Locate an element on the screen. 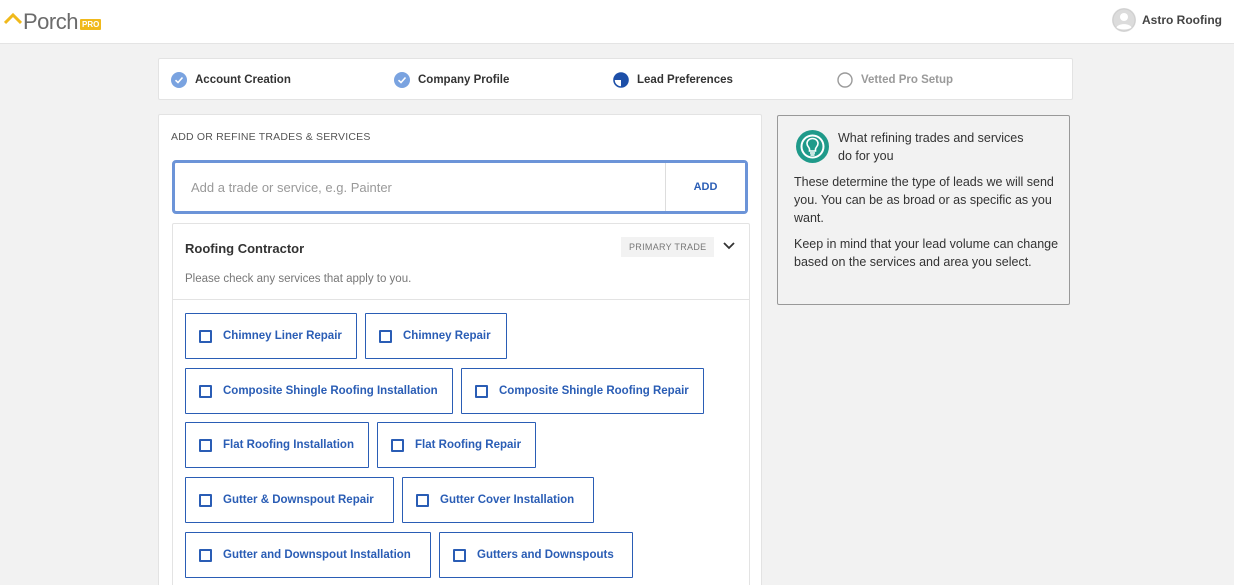  half-circle-icon is located at coordinates (621, 79).